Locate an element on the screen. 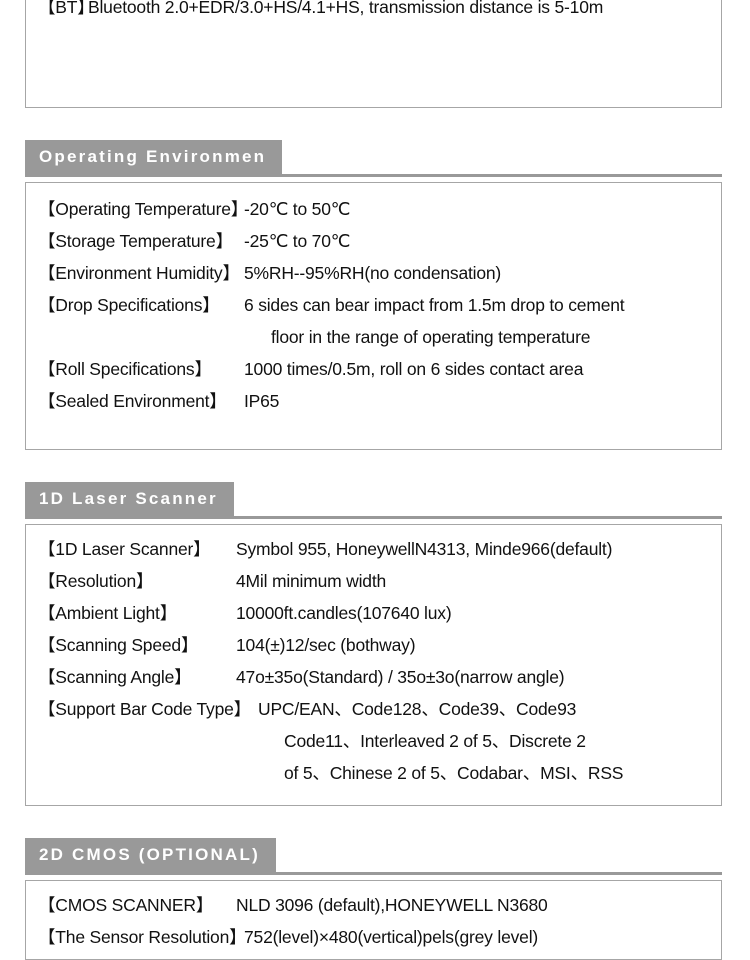 Image resolution: width=750 pixels, height=960 pixels. spec-label: 【Support Bar Code Type】 is located at coordinates (144, 709).